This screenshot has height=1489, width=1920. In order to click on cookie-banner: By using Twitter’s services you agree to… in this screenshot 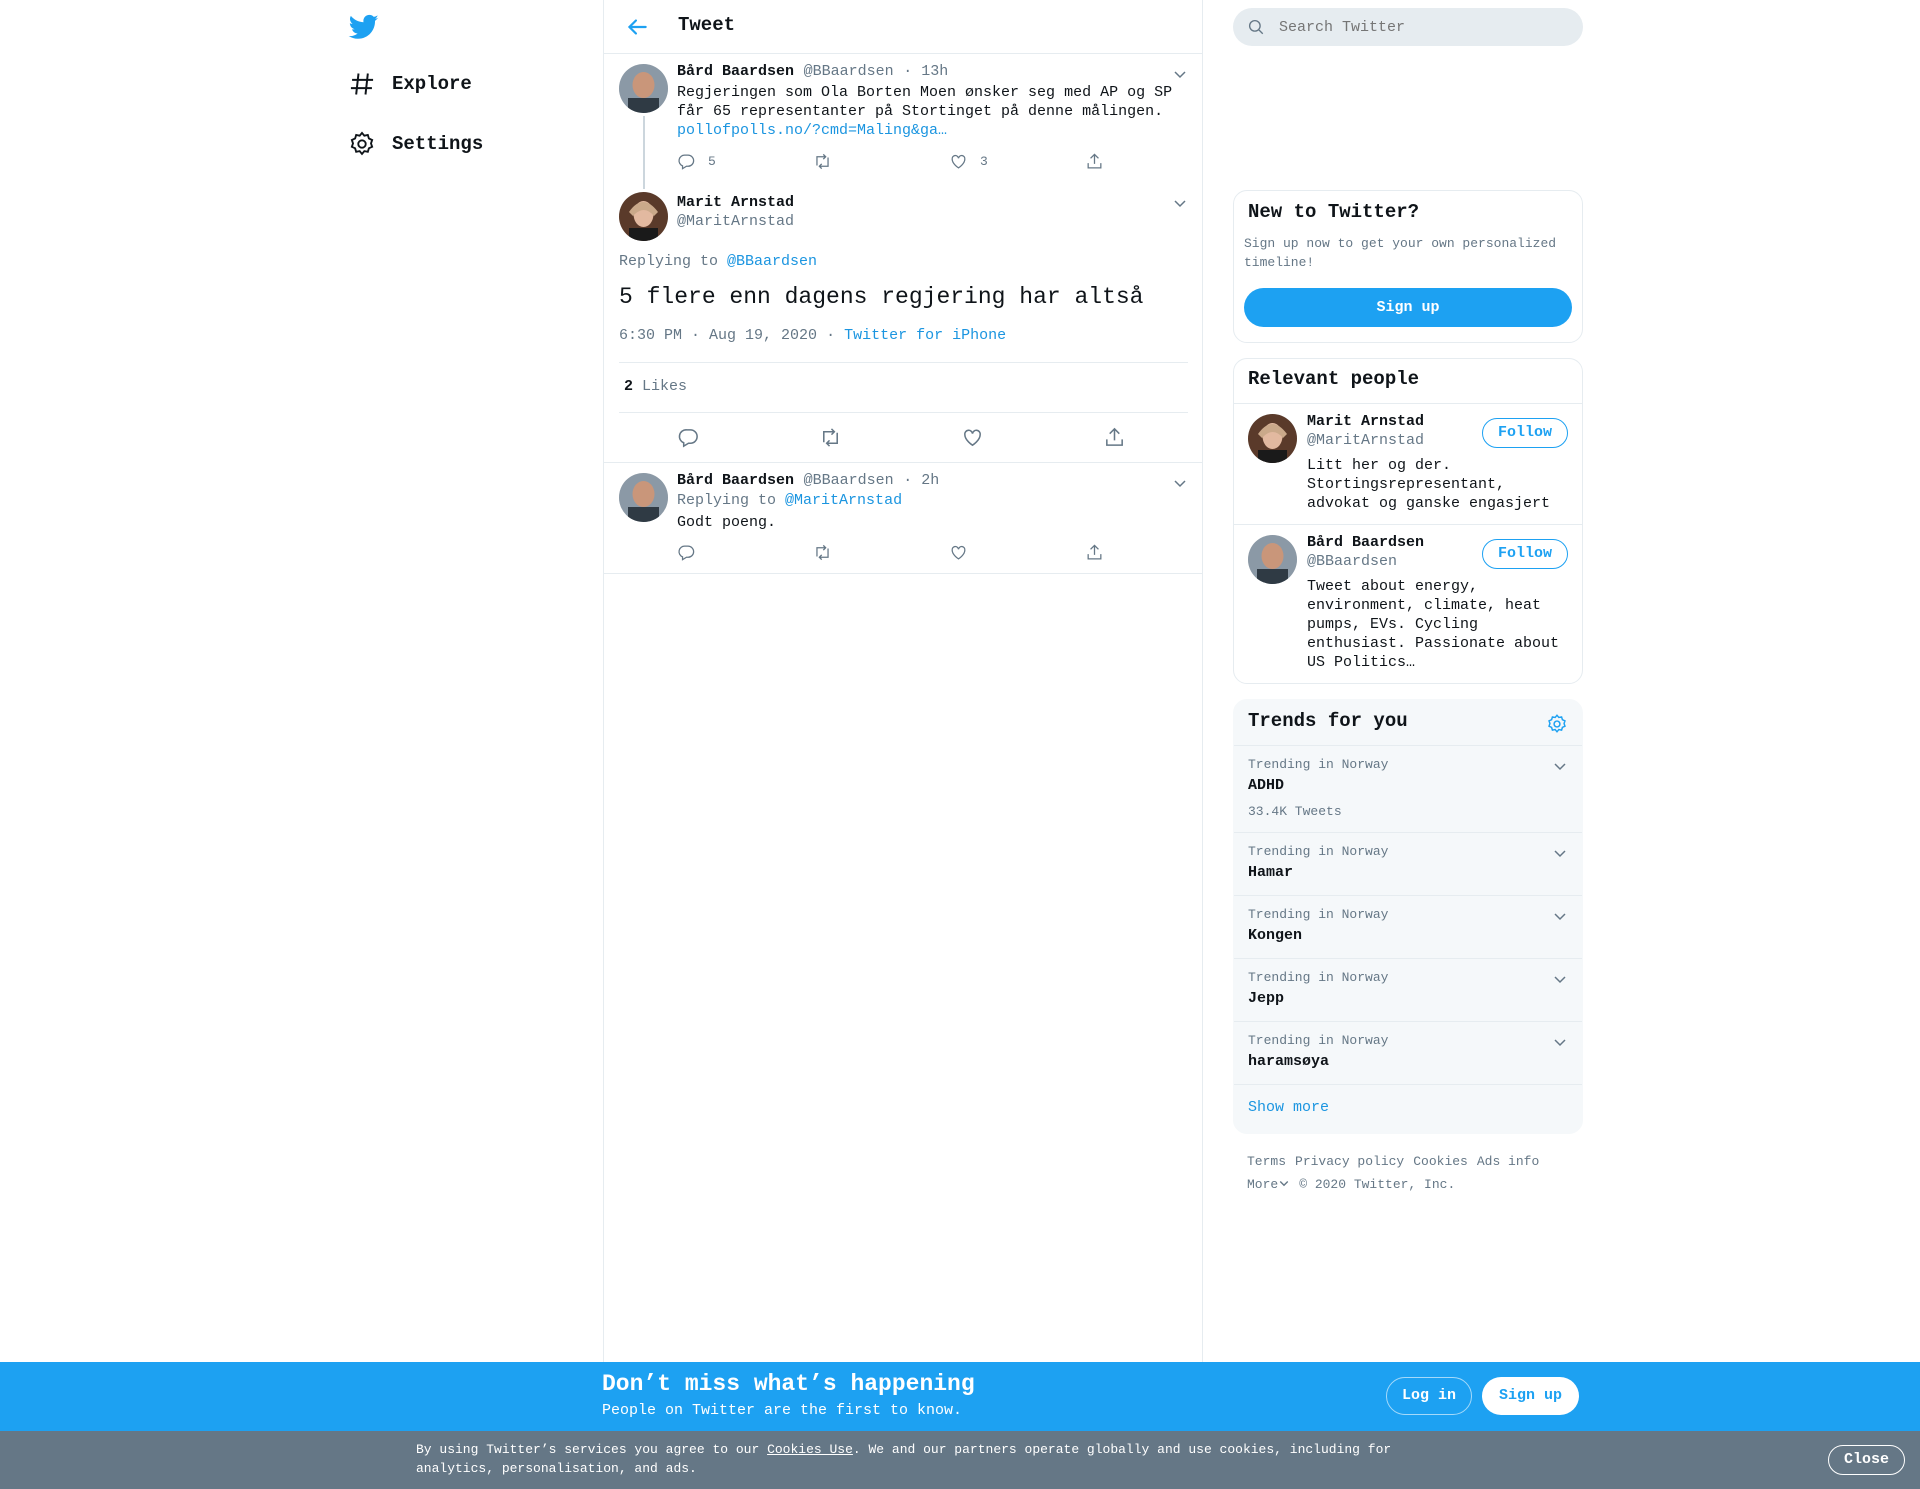, I will do `click(960, 1460)`.